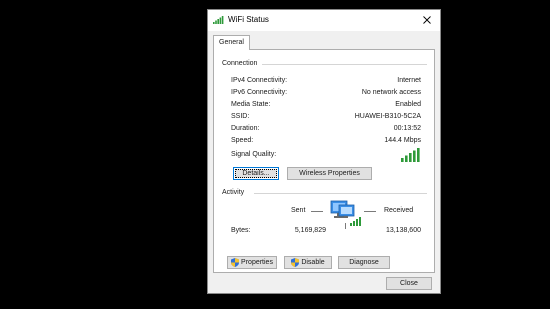  Describe the element at coordinates (235, 192) in the screenshot. I see `activity-heading: Activity` at that location.